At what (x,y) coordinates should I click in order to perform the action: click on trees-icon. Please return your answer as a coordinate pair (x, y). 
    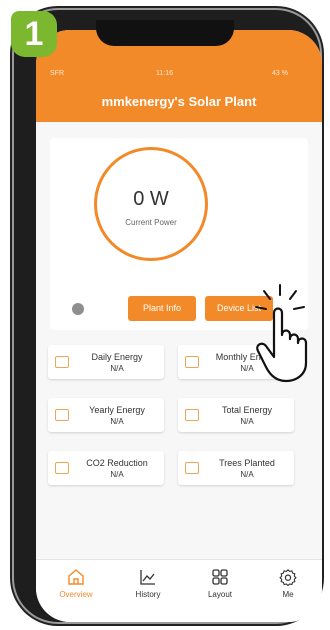
    Looking at the image, I should click on (192, 468).